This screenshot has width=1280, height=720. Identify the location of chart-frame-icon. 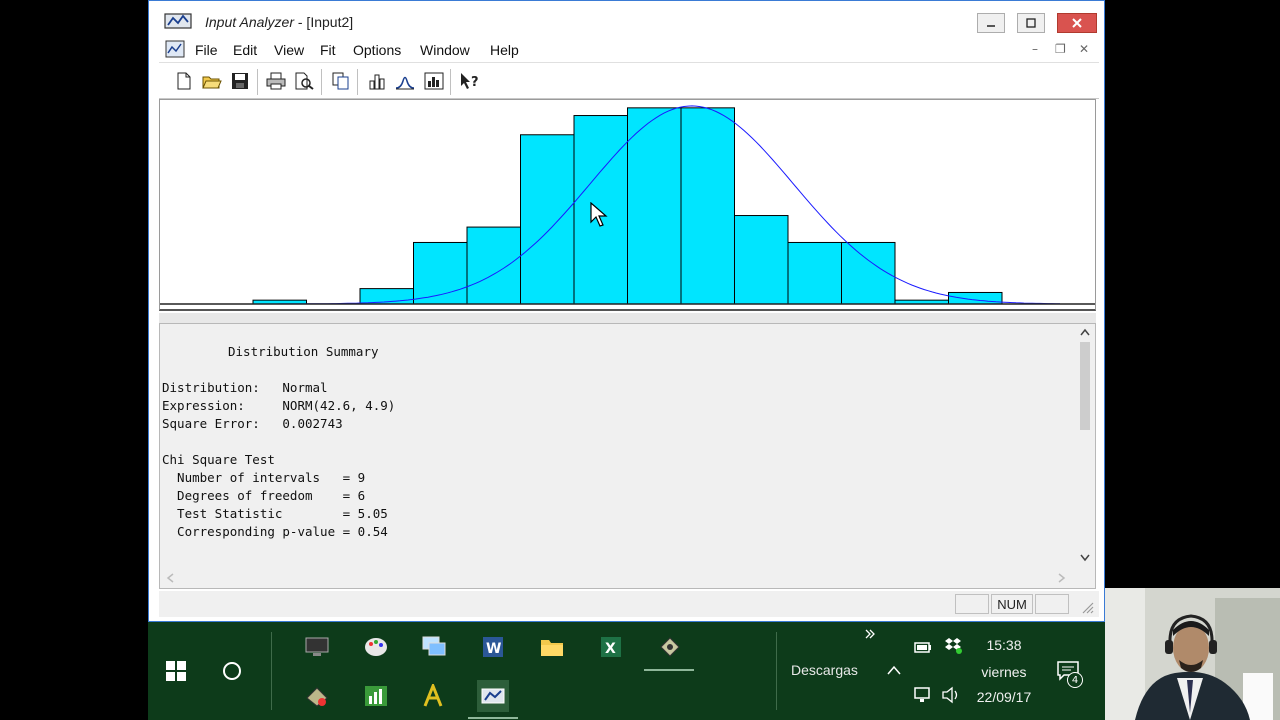
(434, 81).